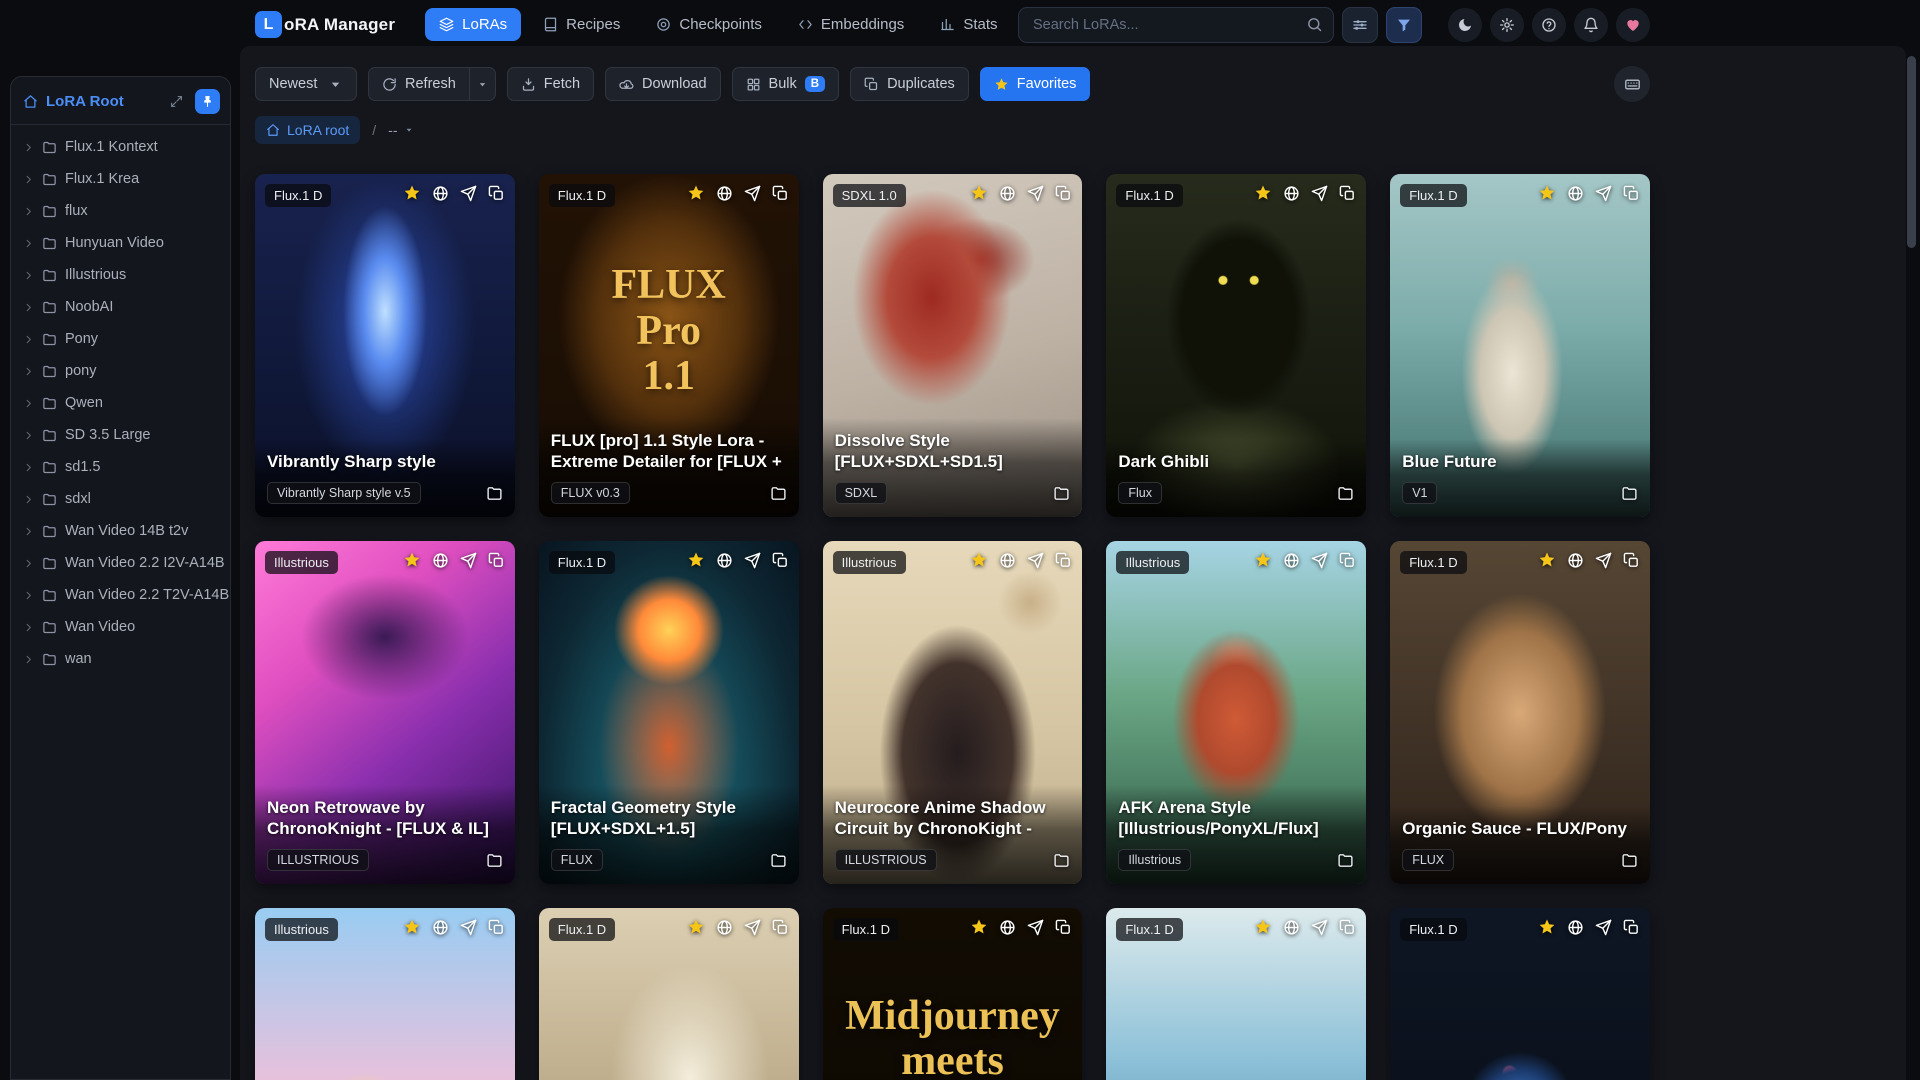 This screenshot has height=1080, width=1920. What do you see at coordinates (120, 339) in the screenshot?
I see `sidebar-folder-pony: Pony` at bounding box center [120, 339].